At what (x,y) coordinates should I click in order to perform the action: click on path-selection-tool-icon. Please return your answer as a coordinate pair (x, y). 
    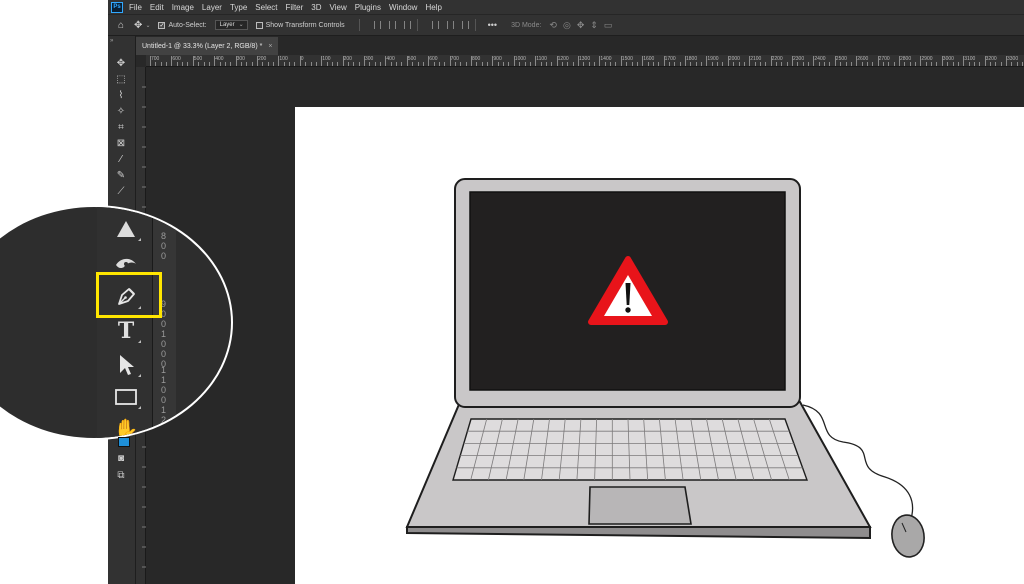
    Looking at the image, I should click on (126, 365).